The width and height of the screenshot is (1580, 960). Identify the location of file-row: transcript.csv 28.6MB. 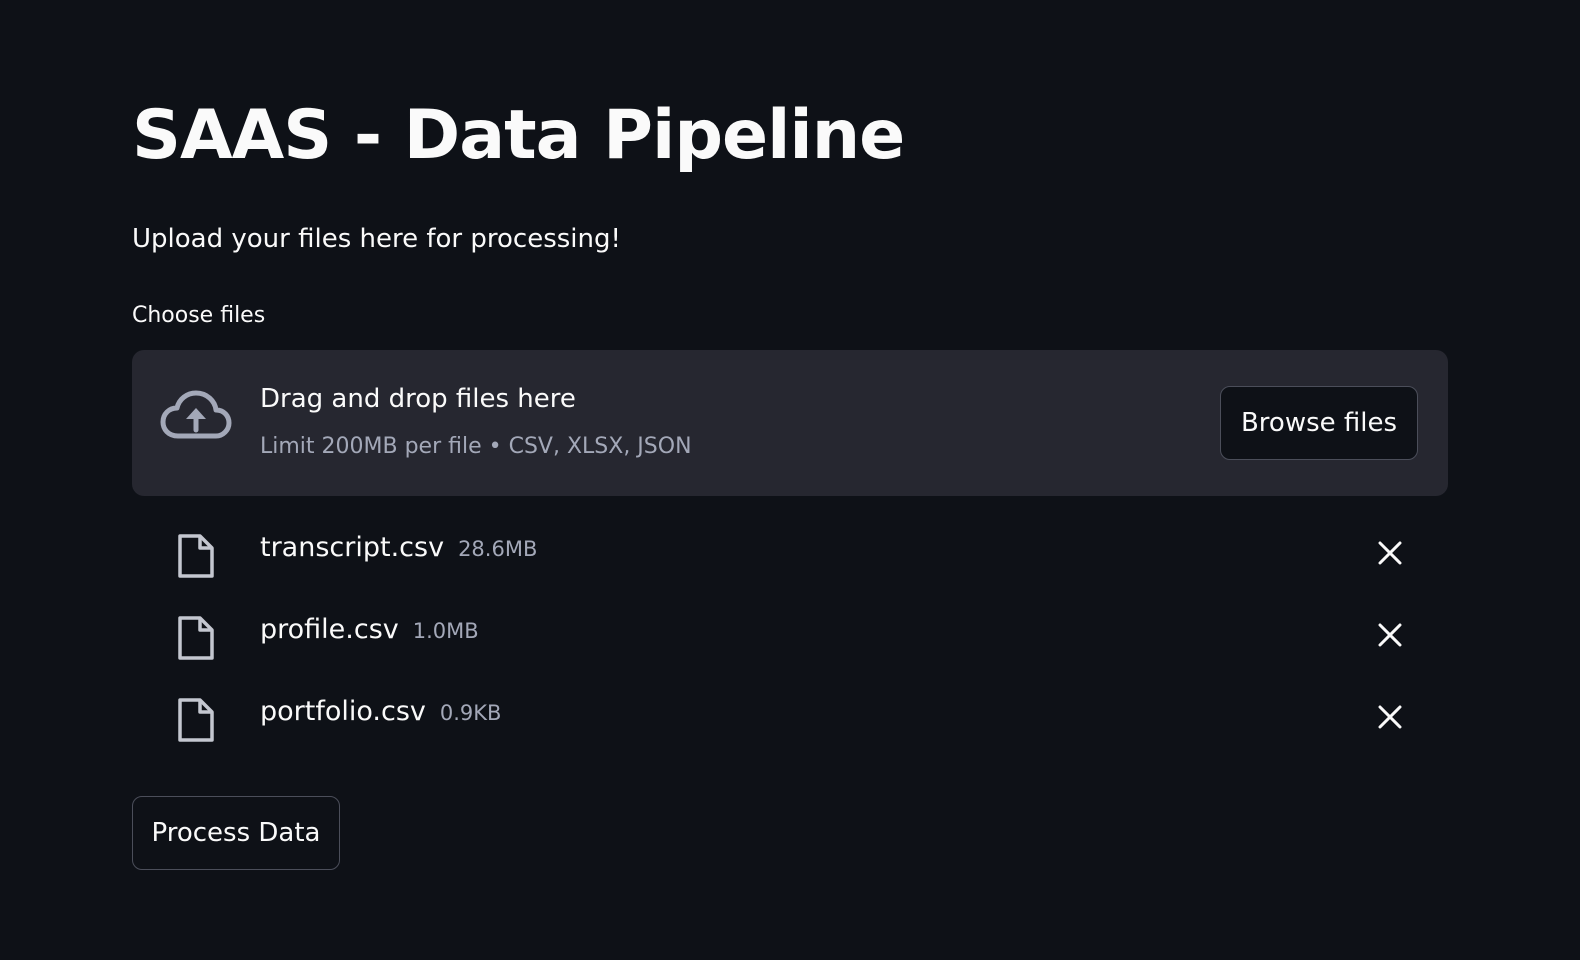
(790, 553).